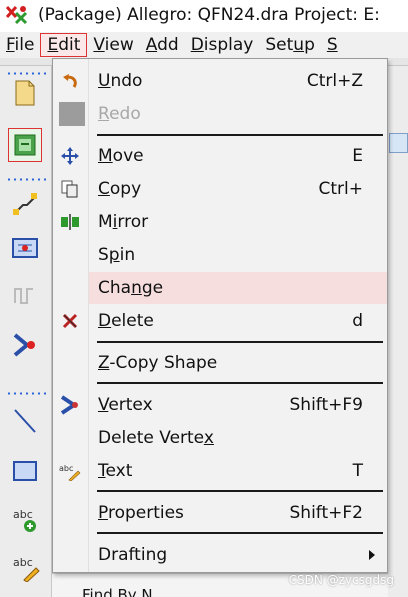  What do you see at coordinates (372, 555) in the screenshot?
I see `submenu-arrow-icon` at bounding box center [372, 555].